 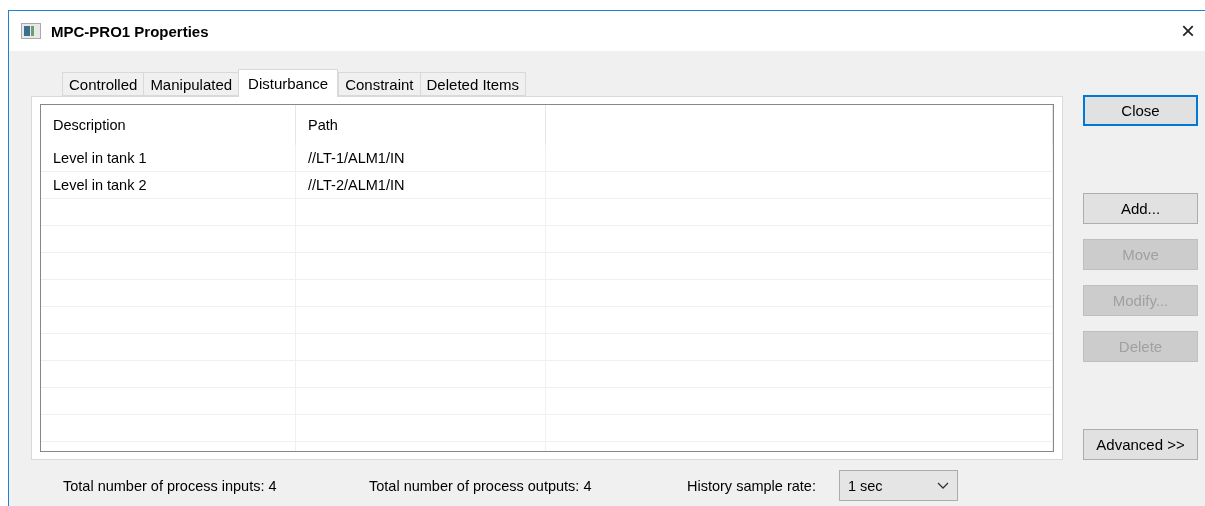 I want to click on tab: Controlled, so click(x=103, y=84).